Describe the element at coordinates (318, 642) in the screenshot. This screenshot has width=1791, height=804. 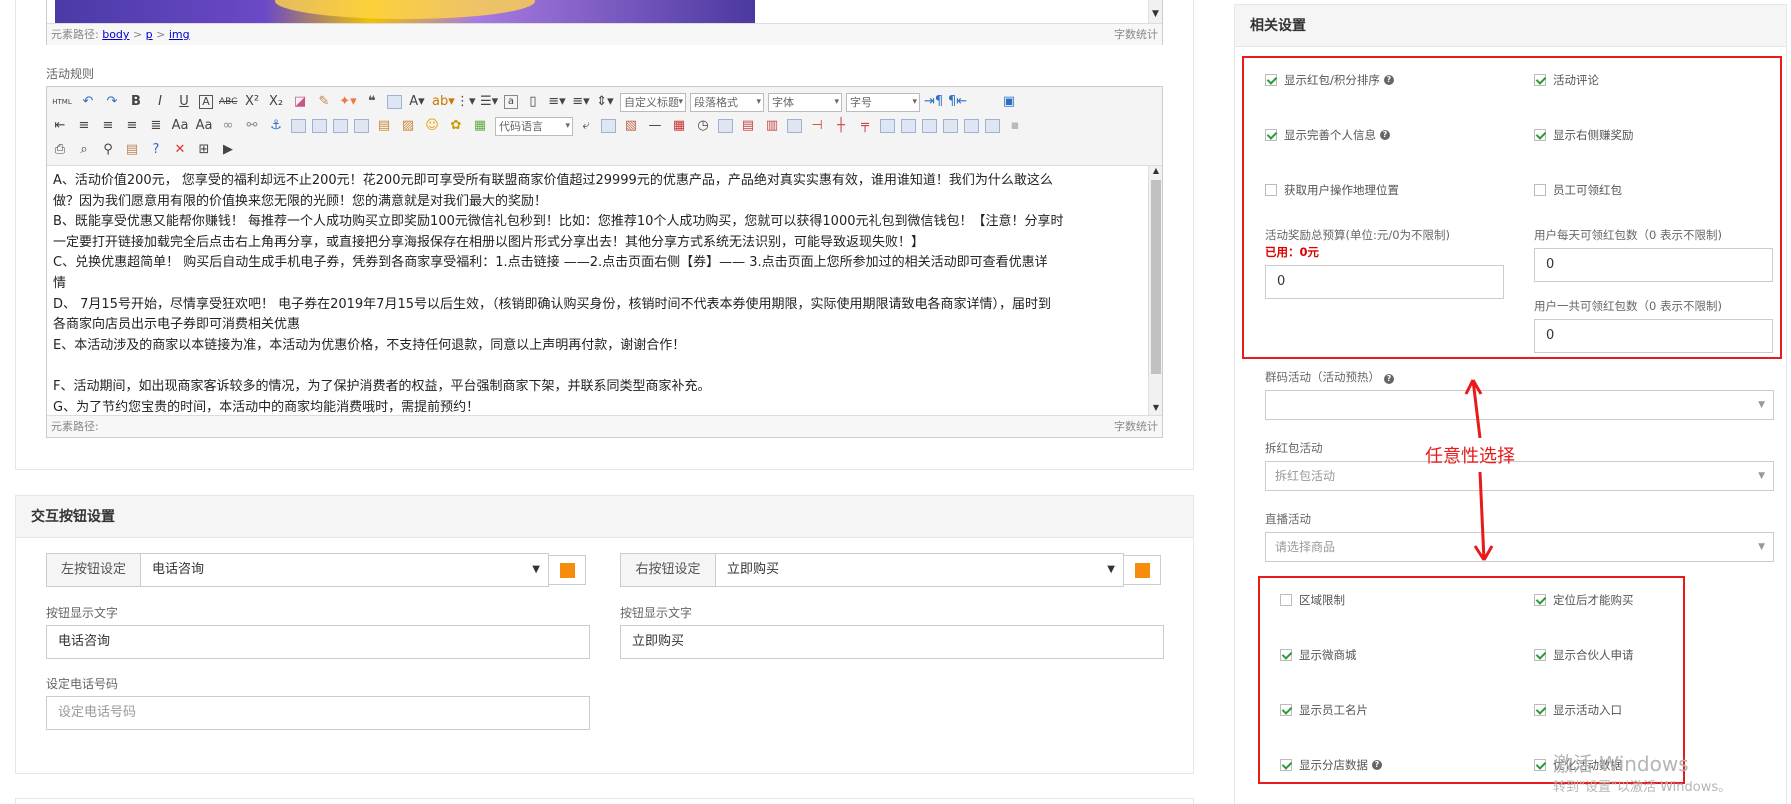
I see `left-text-input: 电话咨询` at that location.